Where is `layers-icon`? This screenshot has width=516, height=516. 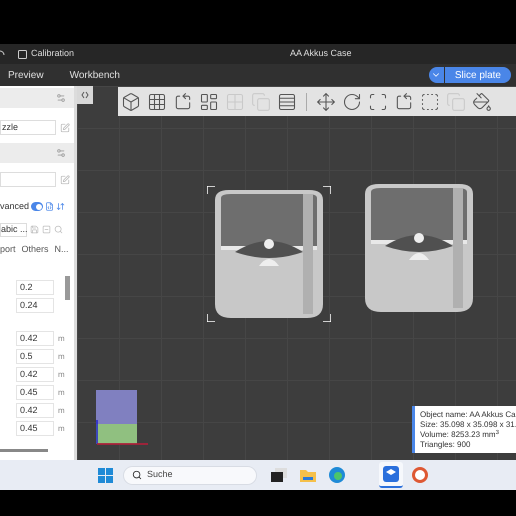
layers-icon is located at coordinates (287, 102).